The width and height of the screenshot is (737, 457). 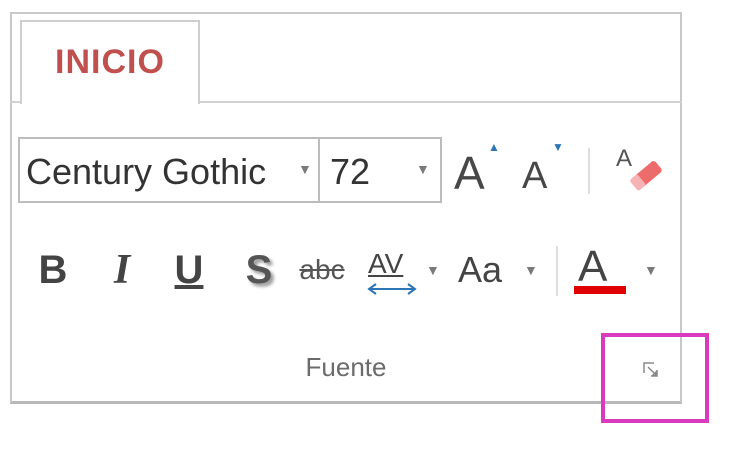 I want to click on font-color-button: A, so click(x=605, y=270).